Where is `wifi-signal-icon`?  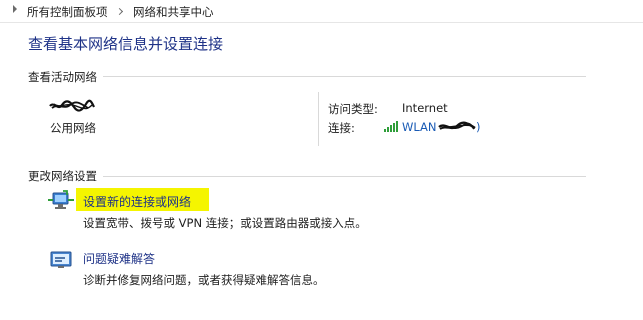
wifi-signal-icon is located at coordinates (391, 126).